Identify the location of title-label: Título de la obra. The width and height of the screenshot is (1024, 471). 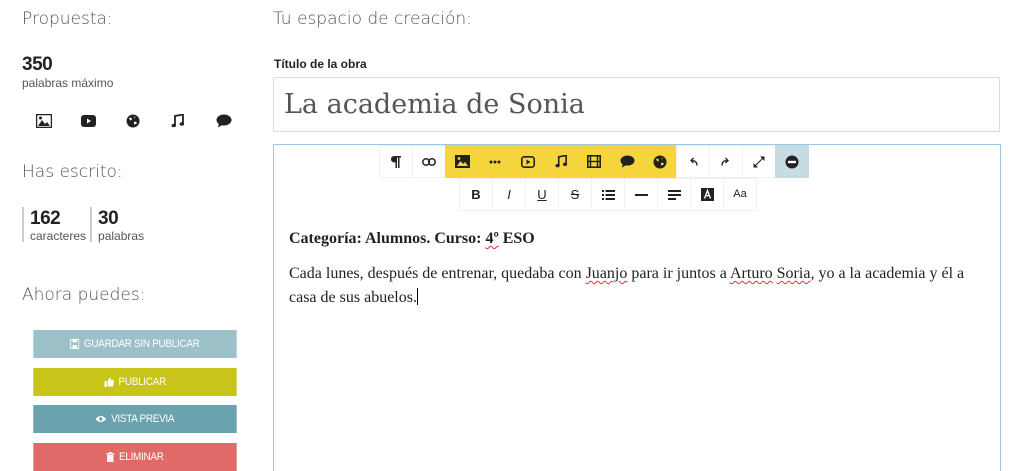
(320, 64).